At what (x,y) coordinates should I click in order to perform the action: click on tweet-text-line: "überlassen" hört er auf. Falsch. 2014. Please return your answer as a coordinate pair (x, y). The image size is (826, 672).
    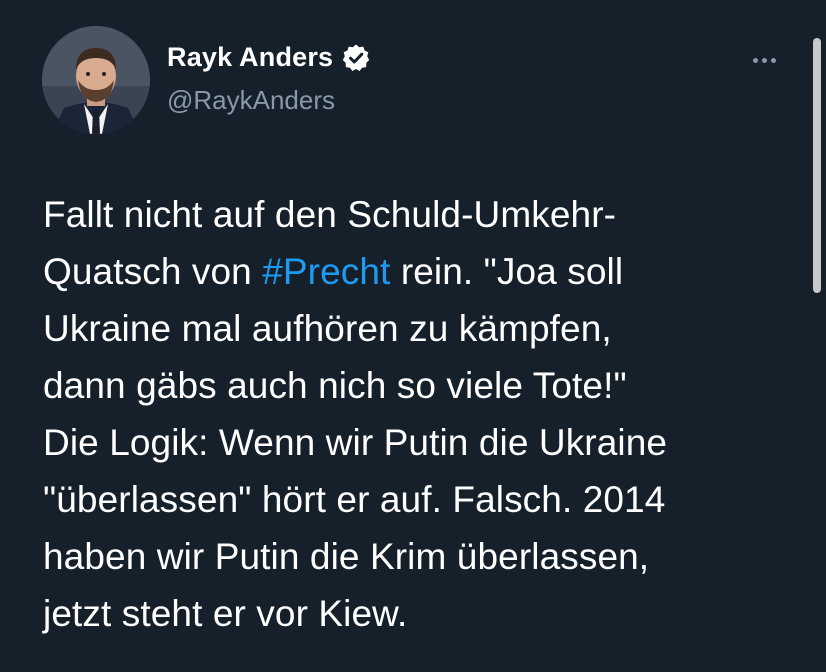
    Looking at the image, I should click on (423, 499).